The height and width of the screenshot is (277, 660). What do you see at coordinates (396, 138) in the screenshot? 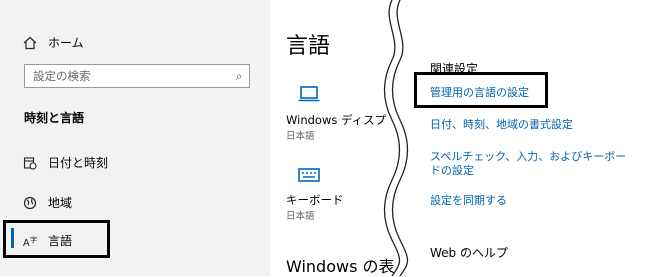
I see `break-marks` at bounding box center [396, 138].